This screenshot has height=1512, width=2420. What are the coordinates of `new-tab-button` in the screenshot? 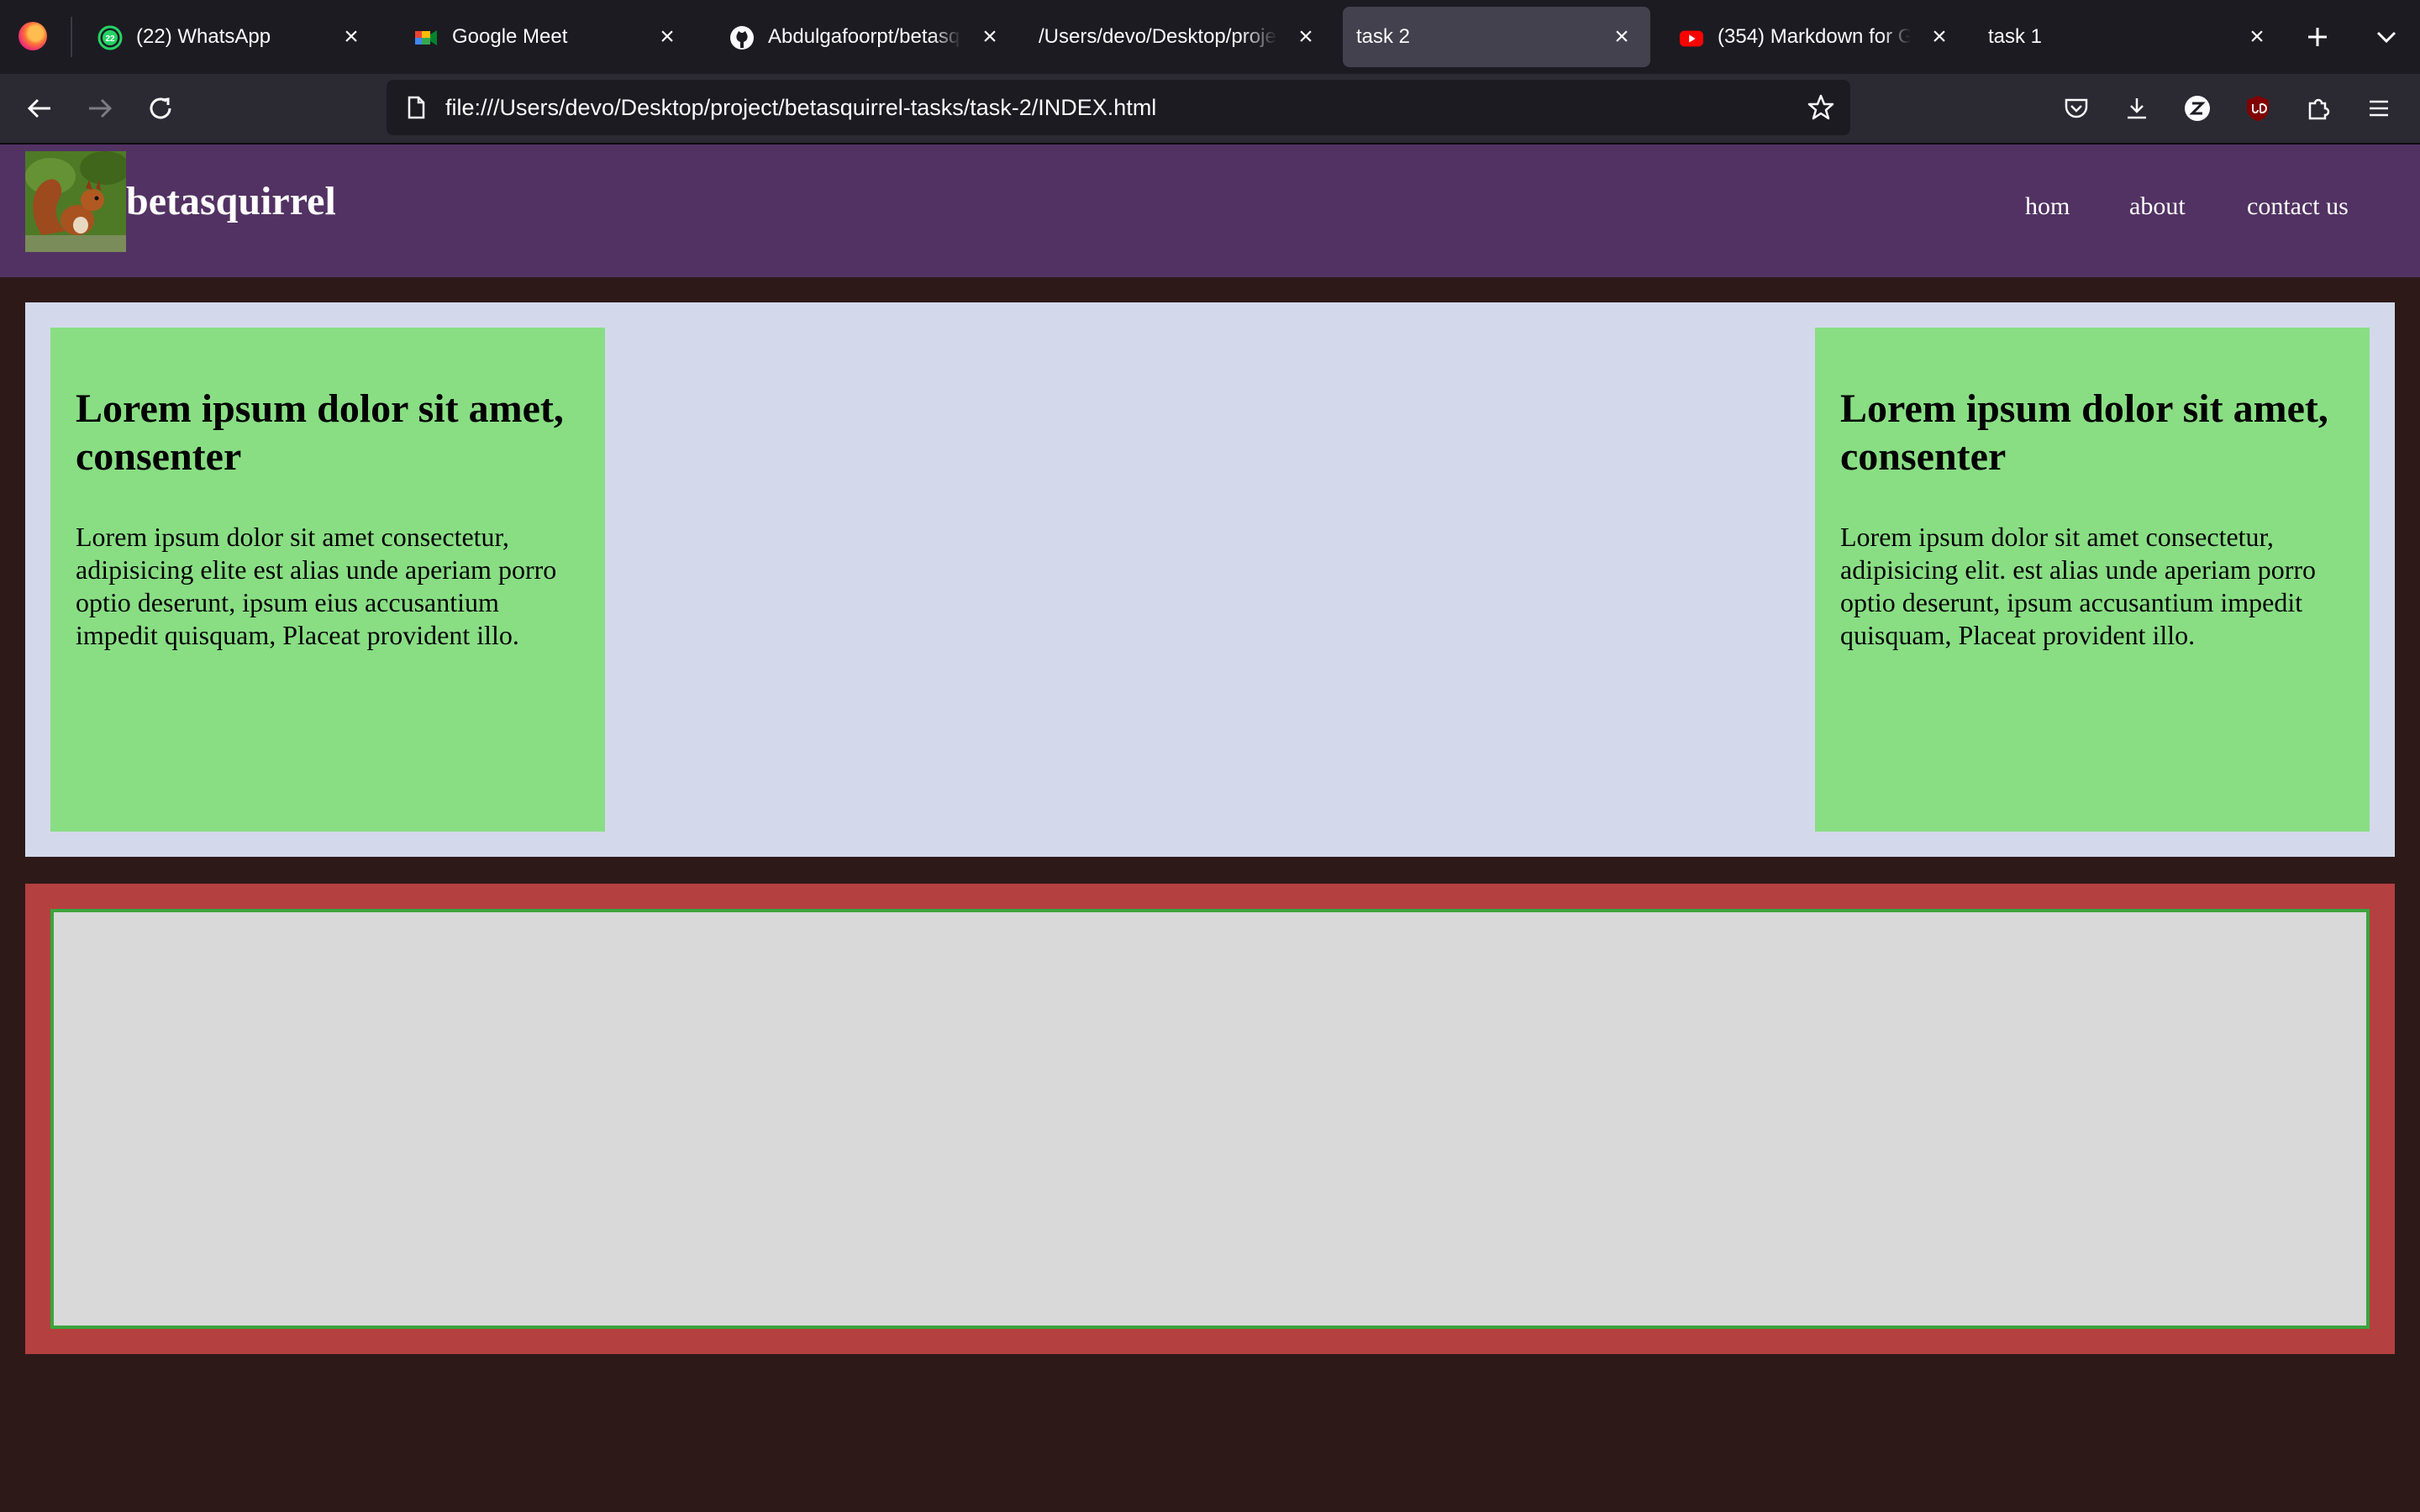 It's located at (2317, 37).